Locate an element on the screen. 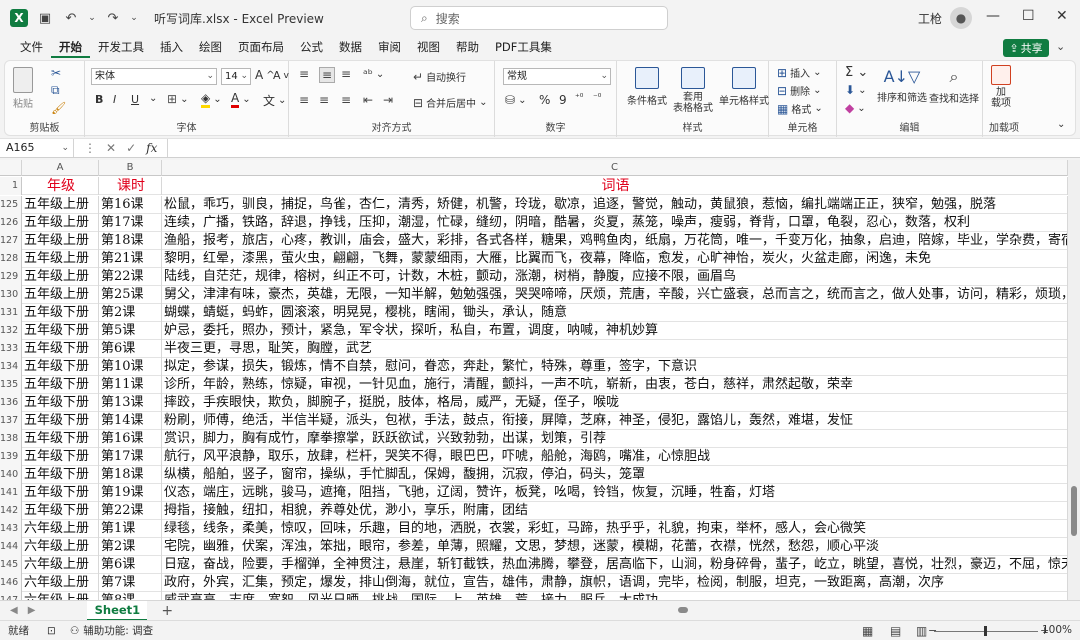 The width and height of the screenshot is (1080, 640). cell-header-grade: 年级 is located at coordinates (60, 186).